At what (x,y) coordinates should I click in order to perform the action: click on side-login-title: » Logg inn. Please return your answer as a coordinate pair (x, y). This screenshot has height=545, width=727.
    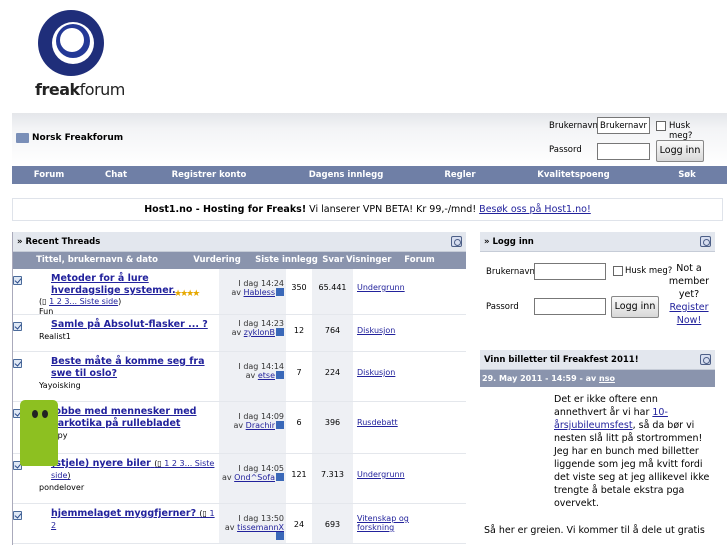
    Looking at the image, I should click on (509, 242).